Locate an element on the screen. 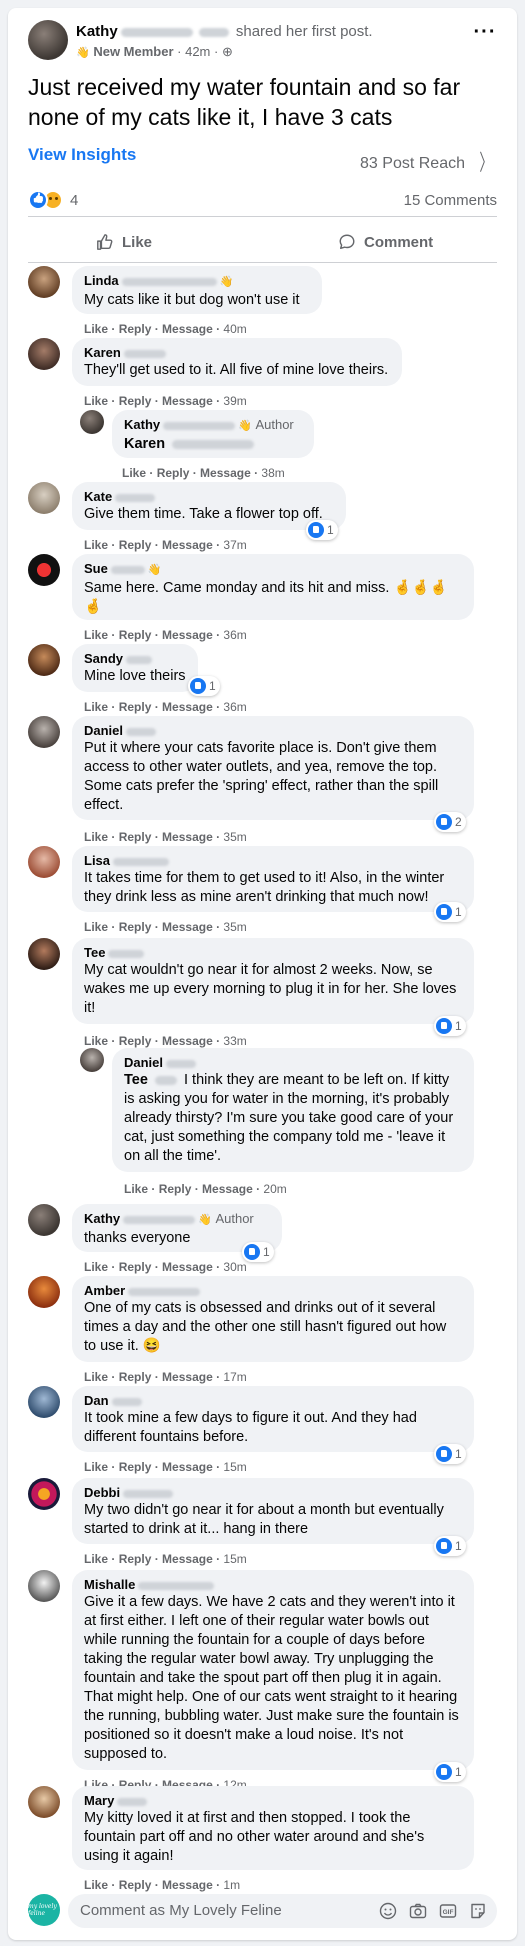 This screenshot has height=1946, width=525. avatar: my lovely feline is located at coordinates (44, 1910).